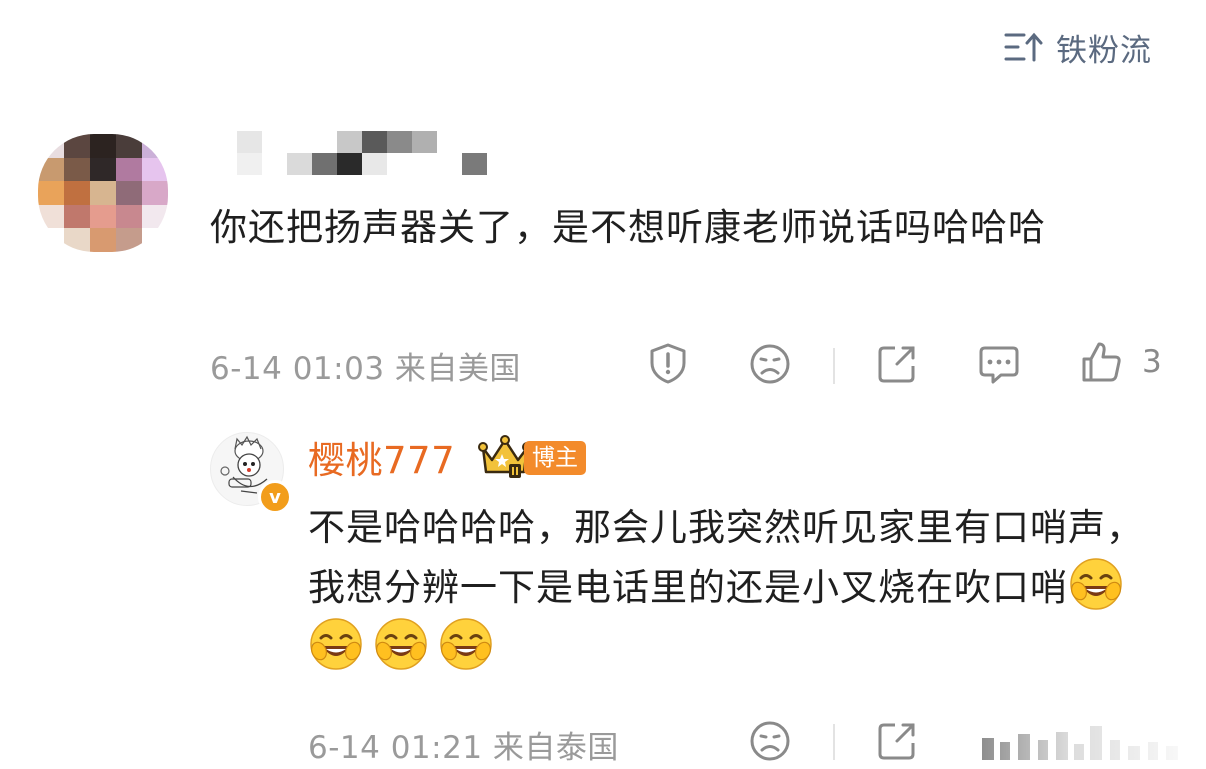 The width and height of the screenshot is (1206, 769). What do you see at coordinates (999, 364) in the screenshot?
I see `comment-icon` at bounding box center [999, 364].